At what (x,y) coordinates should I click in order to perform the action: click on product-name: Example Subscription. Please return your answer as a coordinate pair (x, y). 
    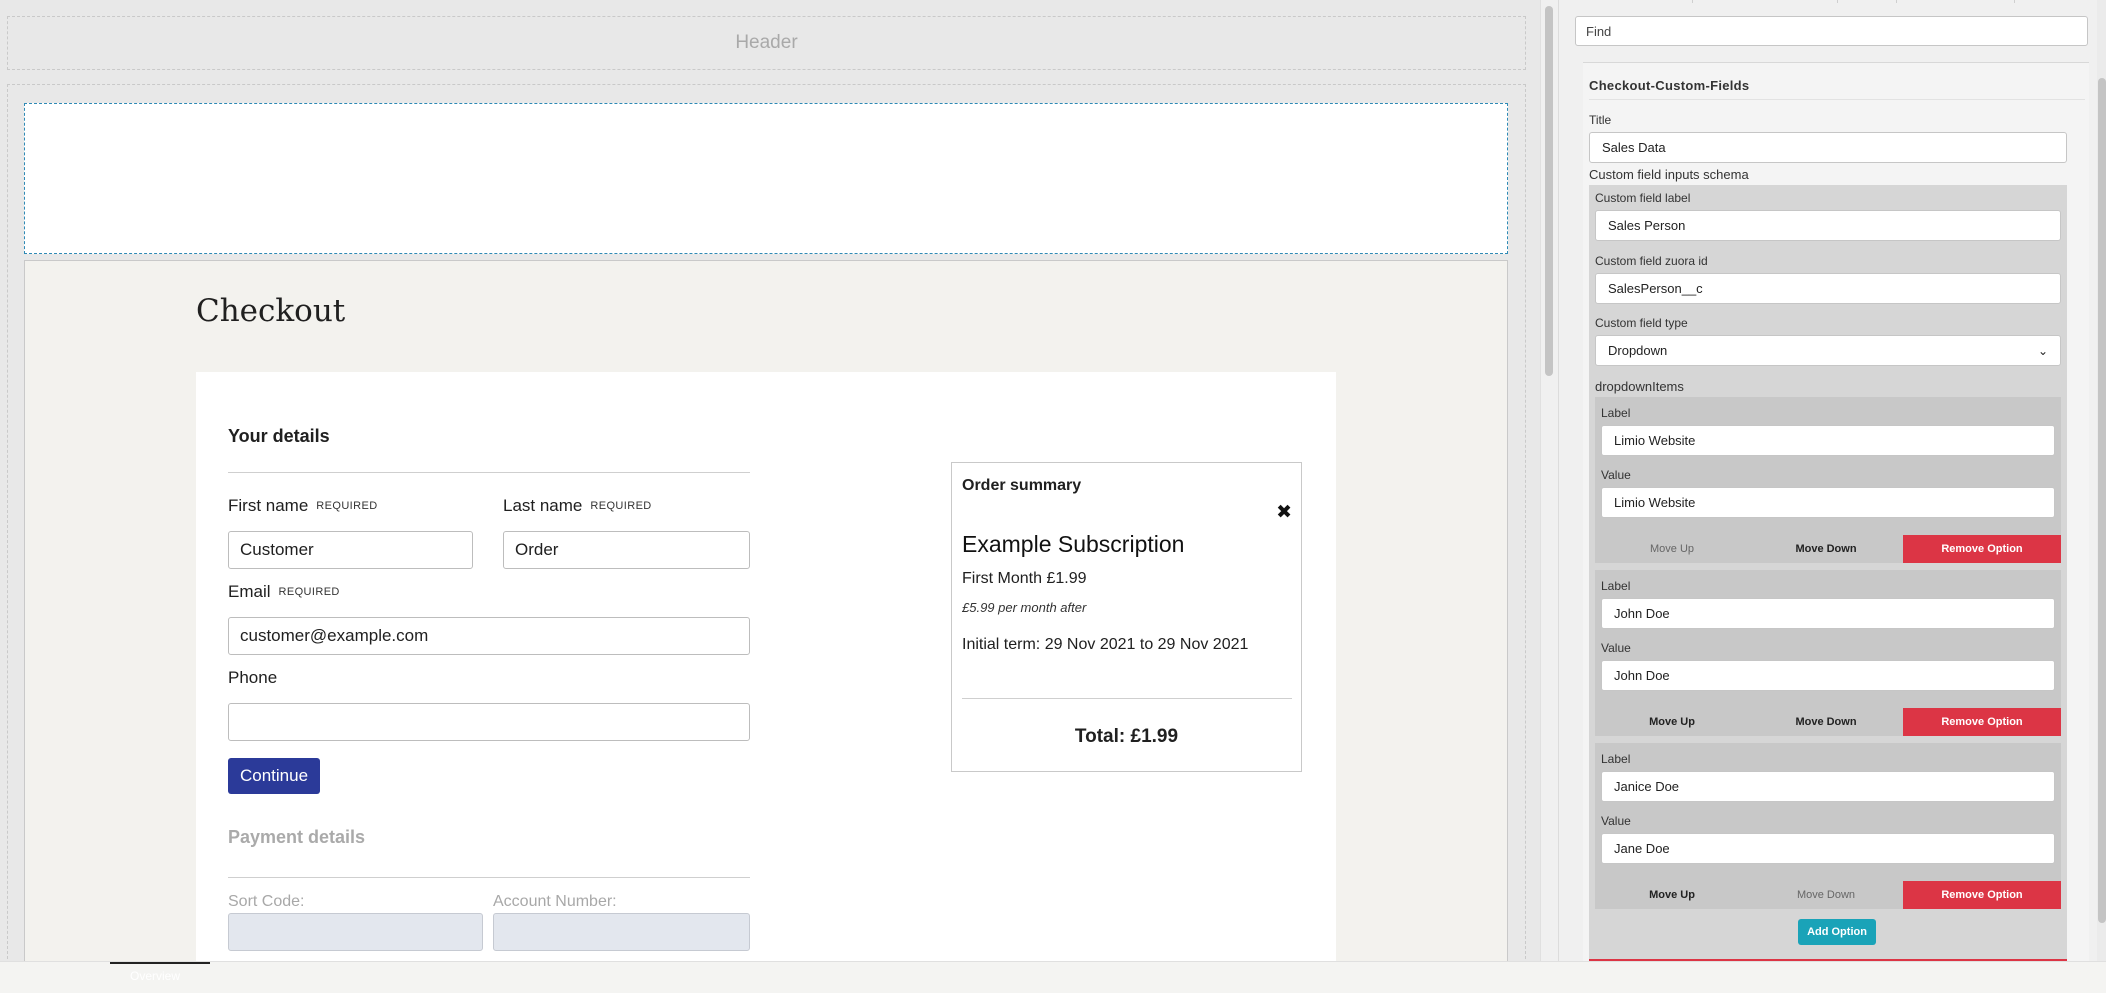
    Looking at the image, I should click on (1073, 544).